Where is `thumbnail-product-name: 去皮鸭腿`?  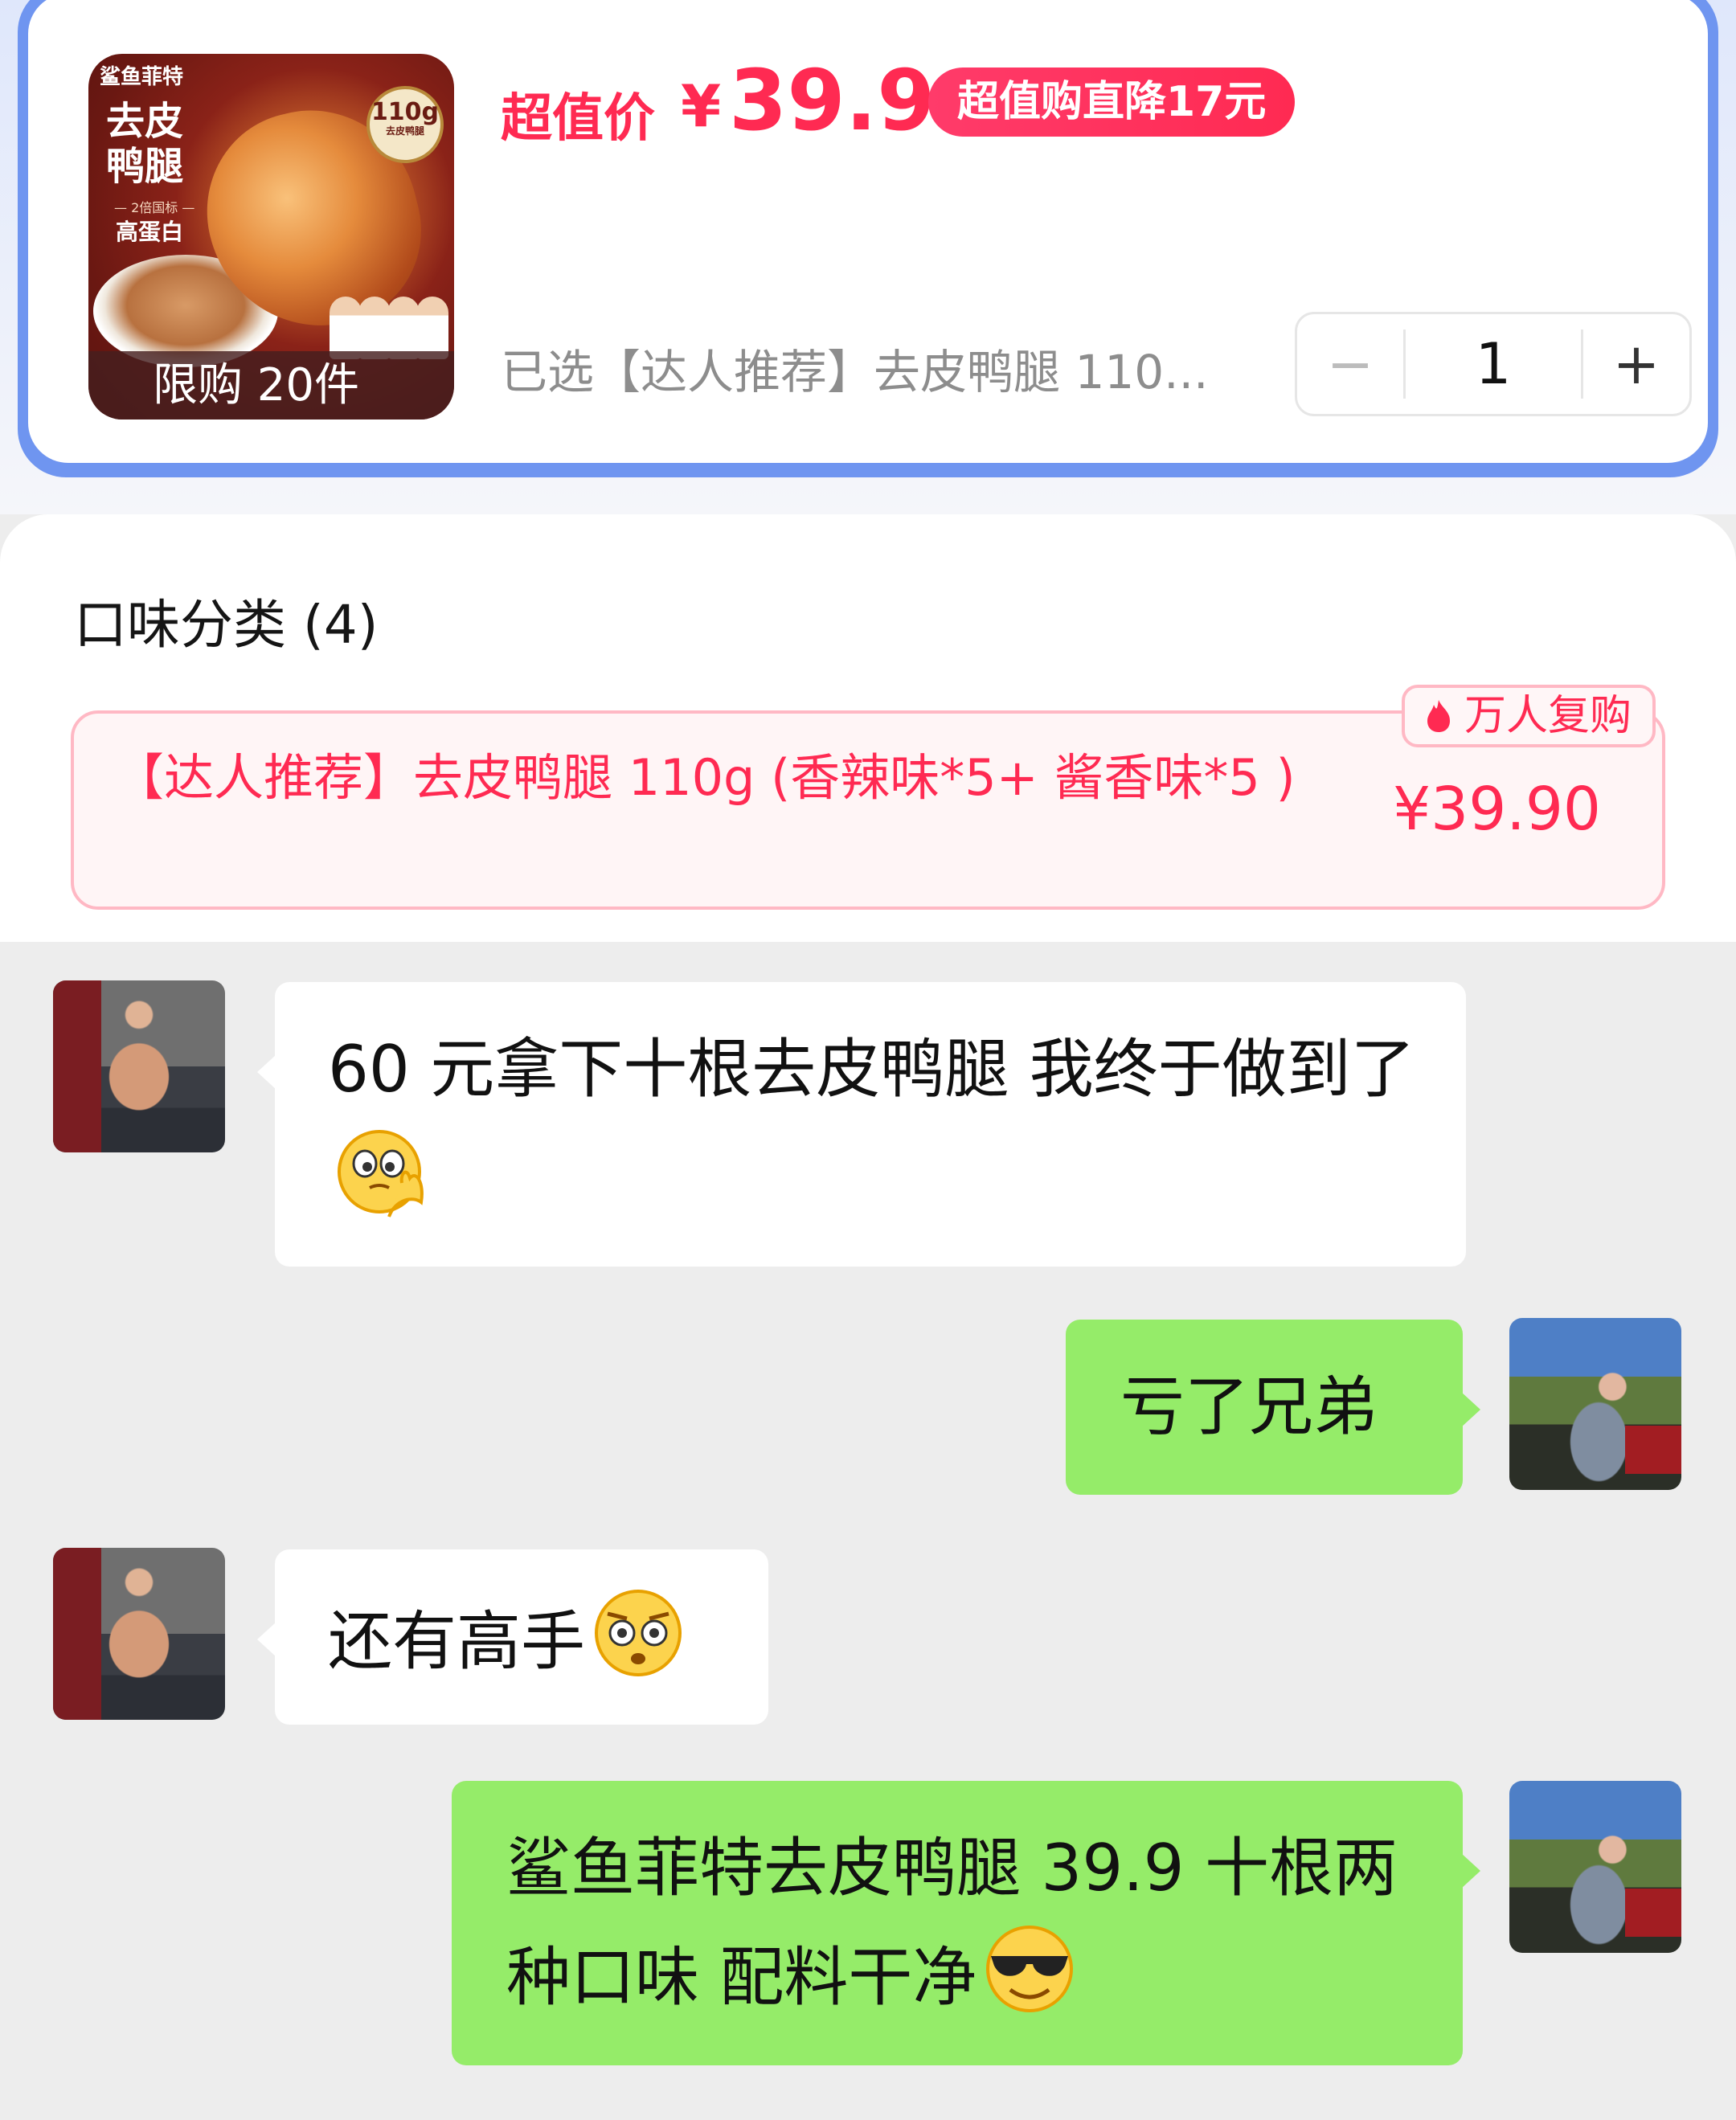
thumbnail-product-name: 去皮鸭腿 is located at coordinates (145, 144).